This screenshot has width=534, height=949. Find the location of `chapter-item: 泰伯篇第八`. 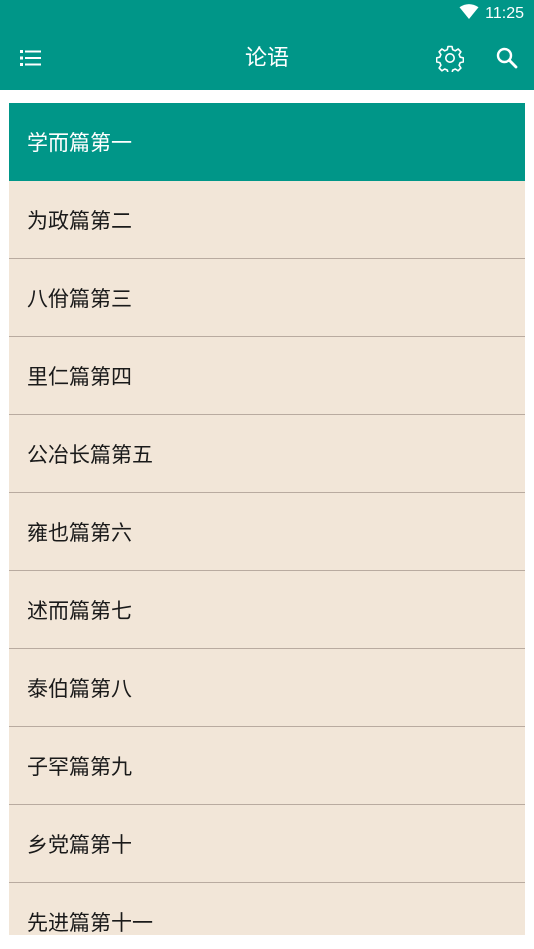

chapter-item: 泰伯篇第八 is located at coordinates (267, 688).